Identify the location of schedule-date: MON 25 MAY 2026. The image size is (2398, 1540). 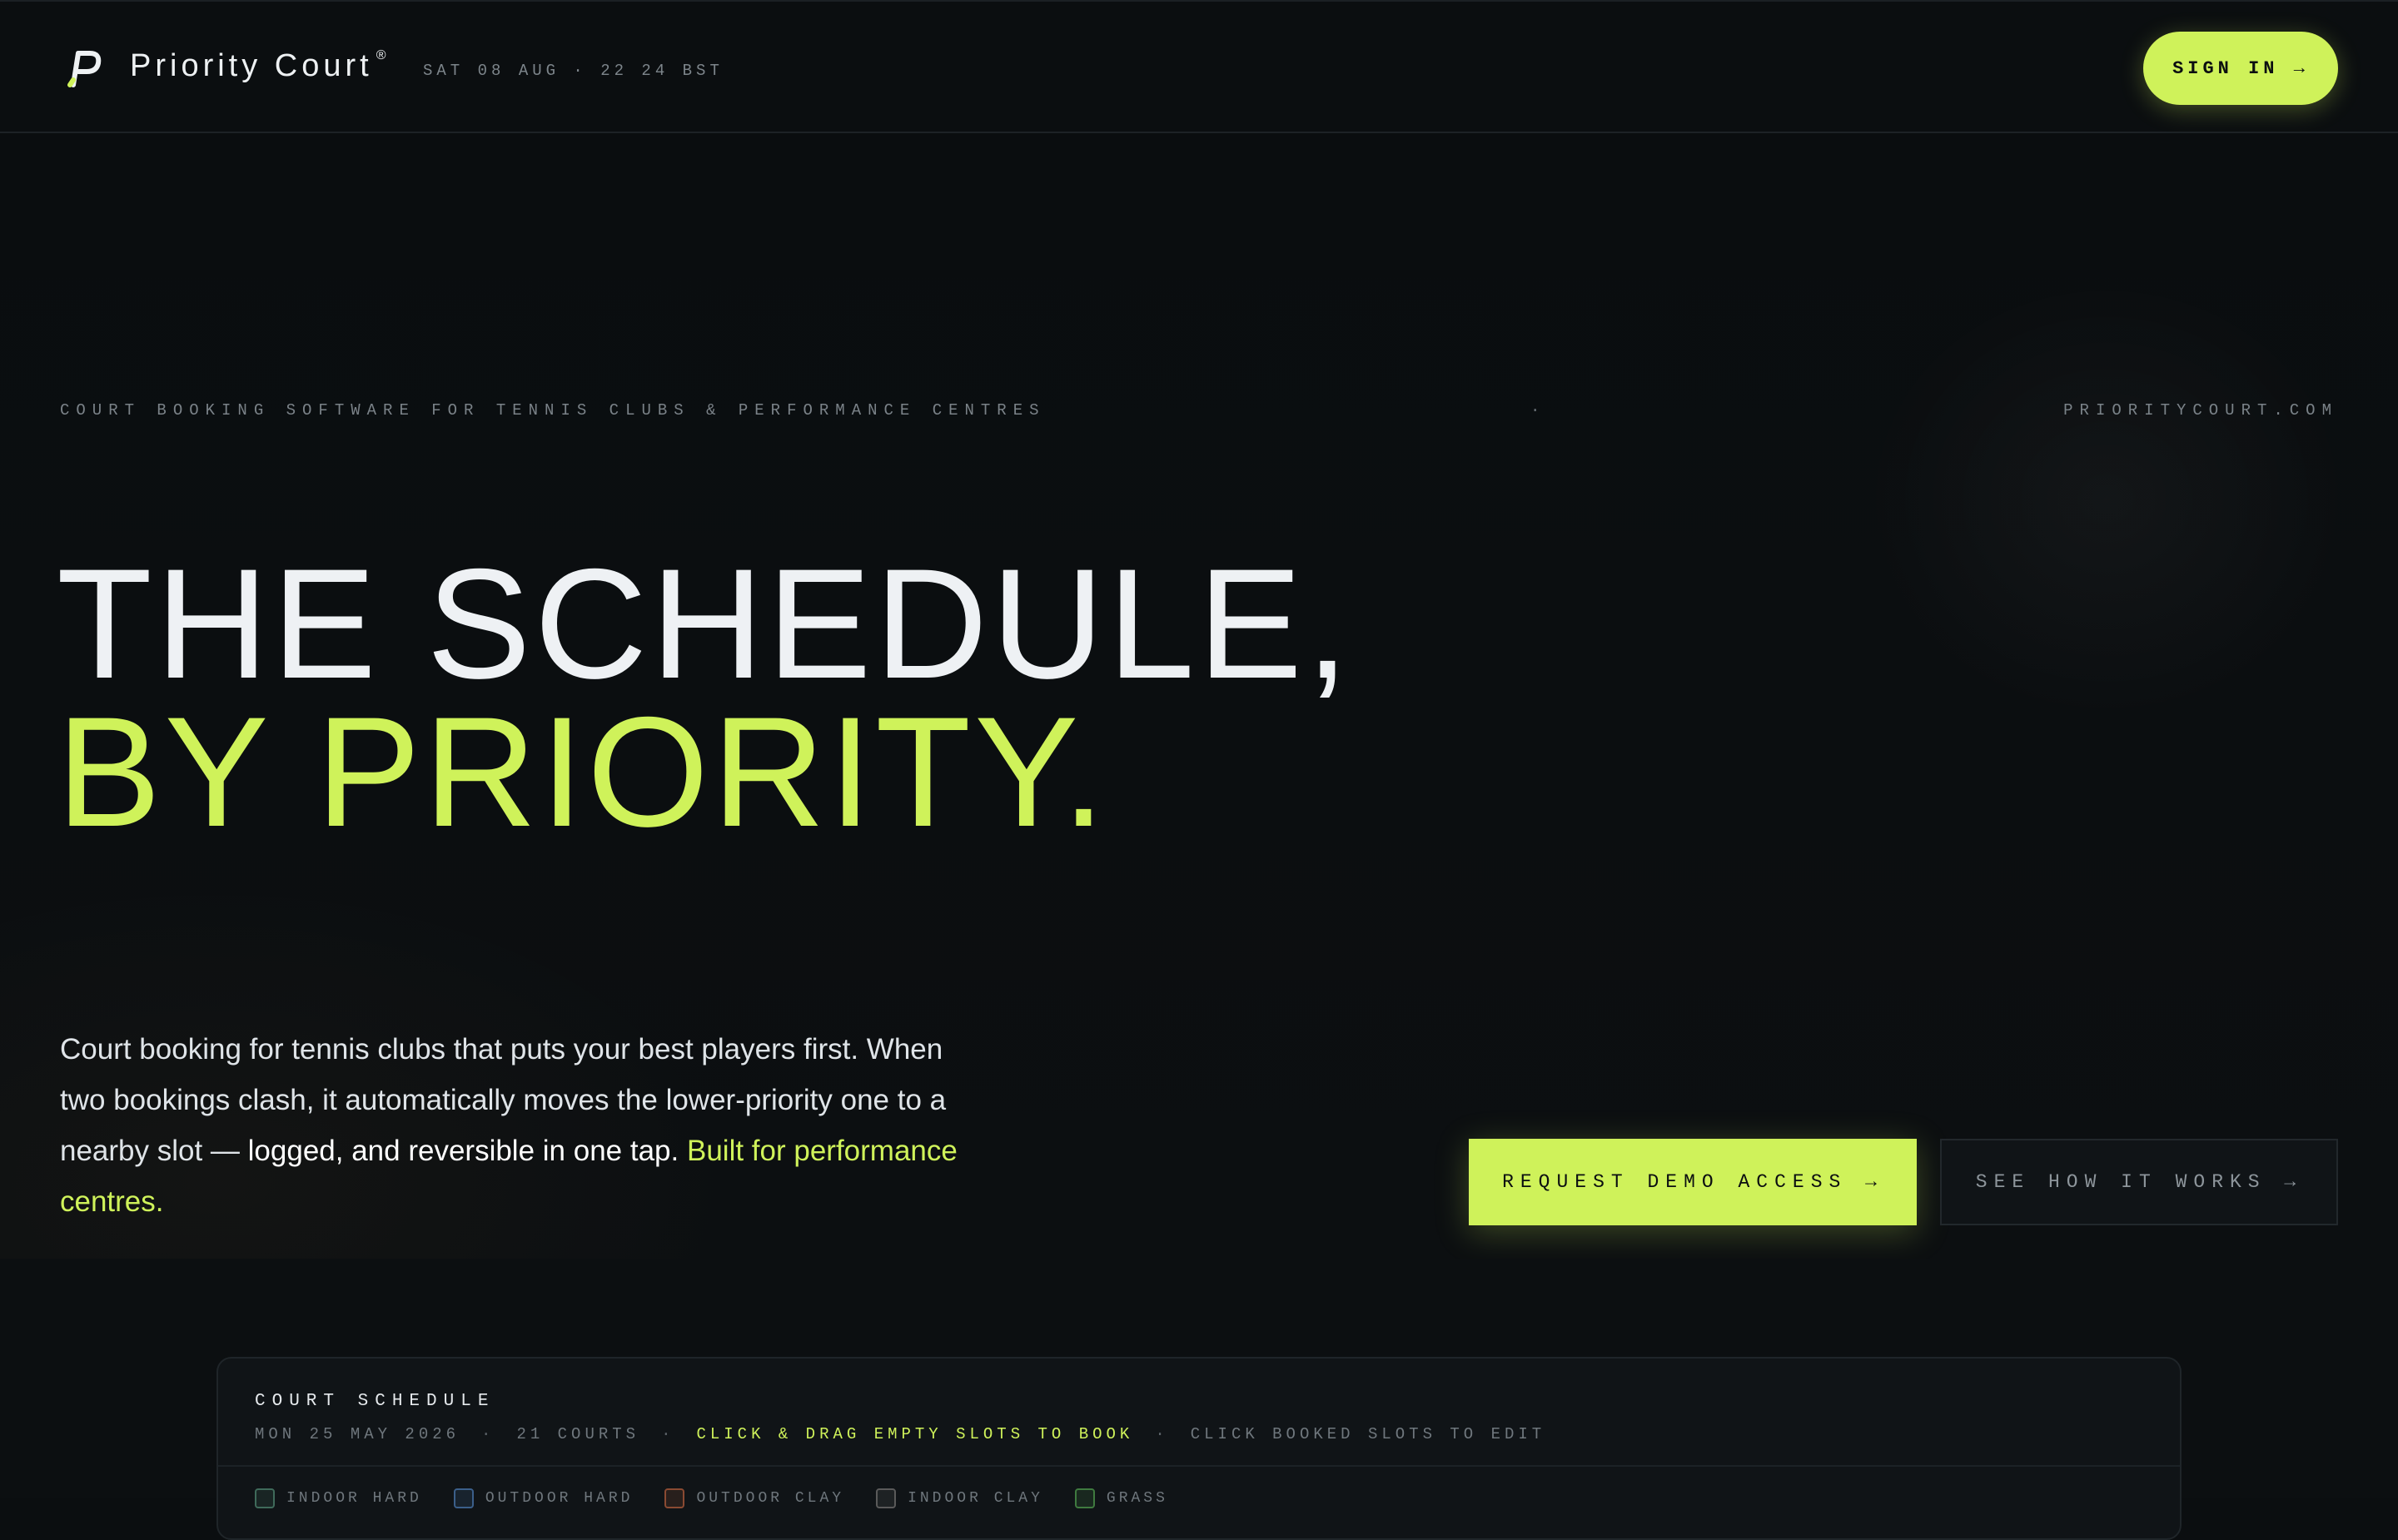
(357, 1434).